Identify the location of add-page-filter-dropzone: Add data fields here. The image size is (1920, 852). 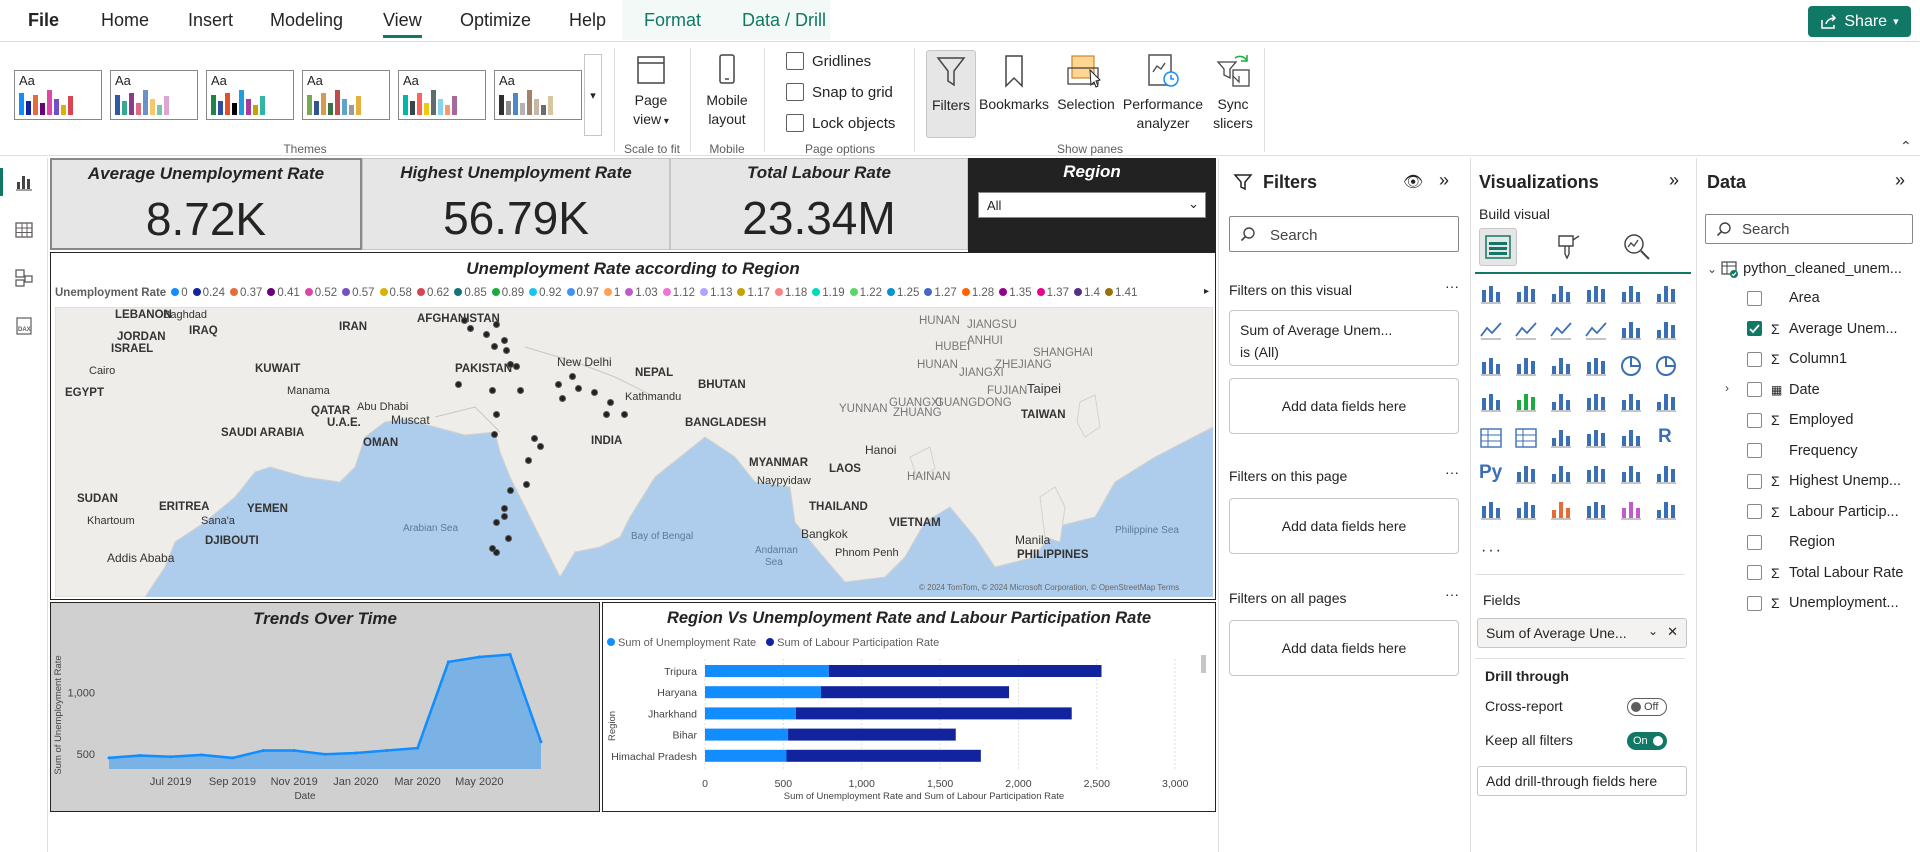
(1344, 526).